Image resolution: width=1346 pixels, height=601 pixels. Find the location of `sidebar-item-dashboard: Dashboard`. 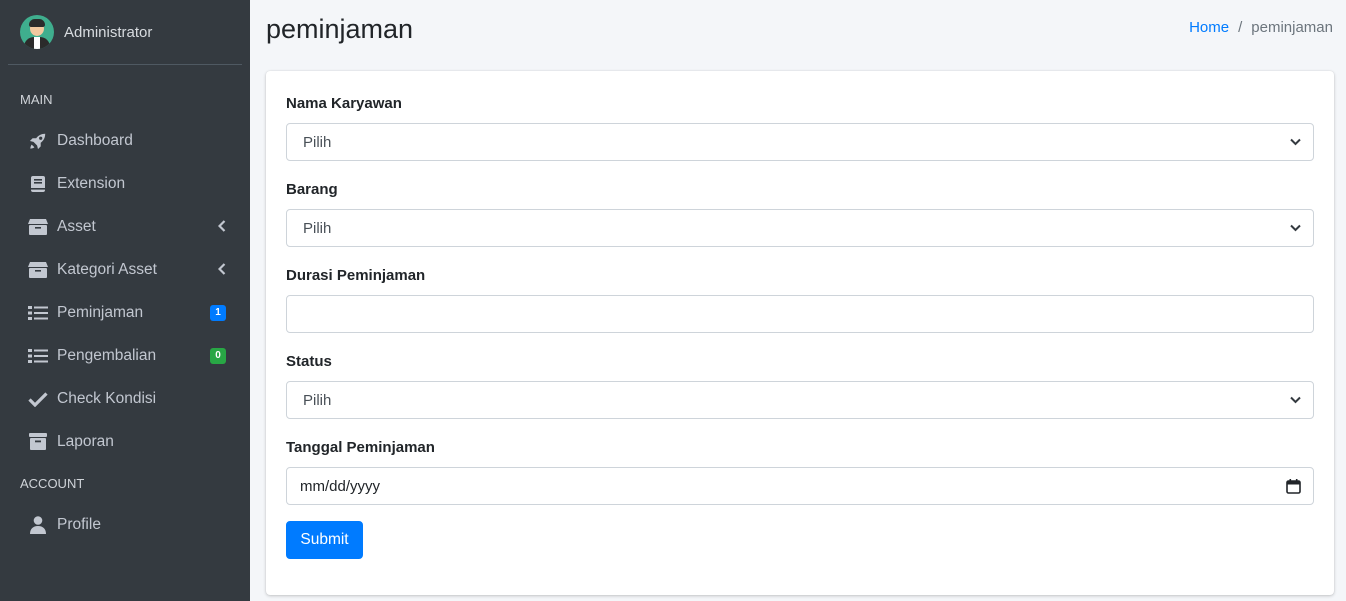

sidebar-item-dashboard: Dashboard is located at coordinates (125, 140).